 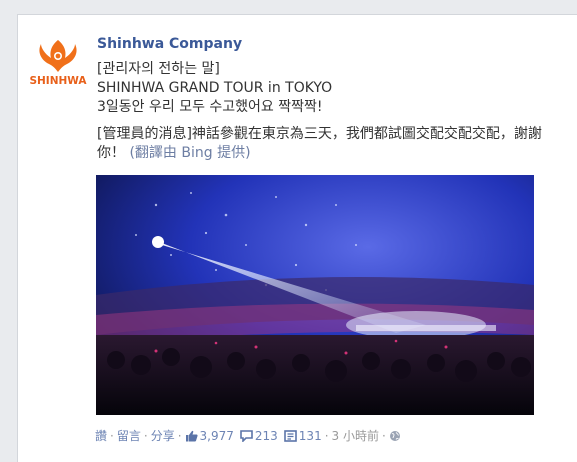 I want to click on comments-count: 213, so click(x=266, y=436).